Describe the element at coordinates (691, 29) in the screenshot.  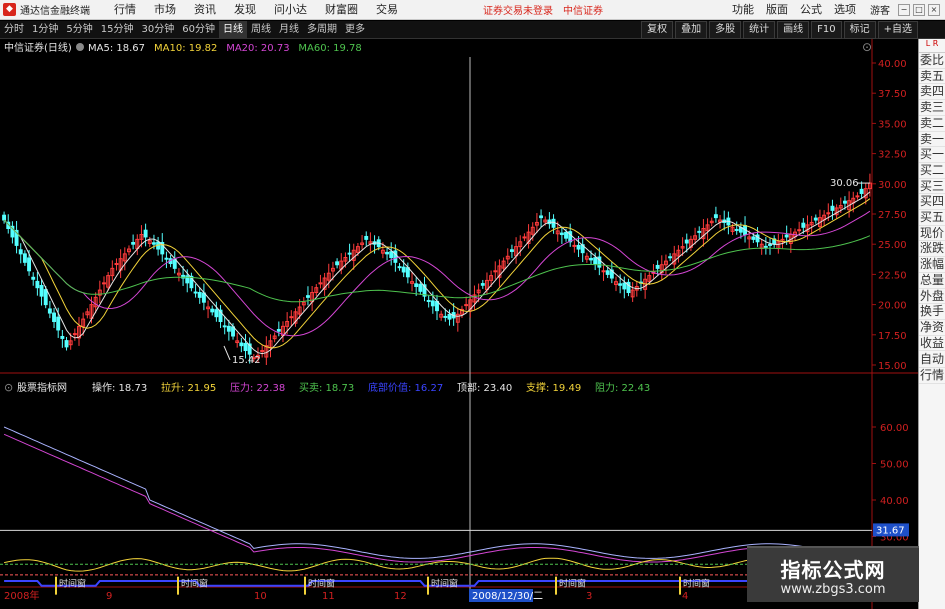
I see `tool-overlay: 叠加` at that location.